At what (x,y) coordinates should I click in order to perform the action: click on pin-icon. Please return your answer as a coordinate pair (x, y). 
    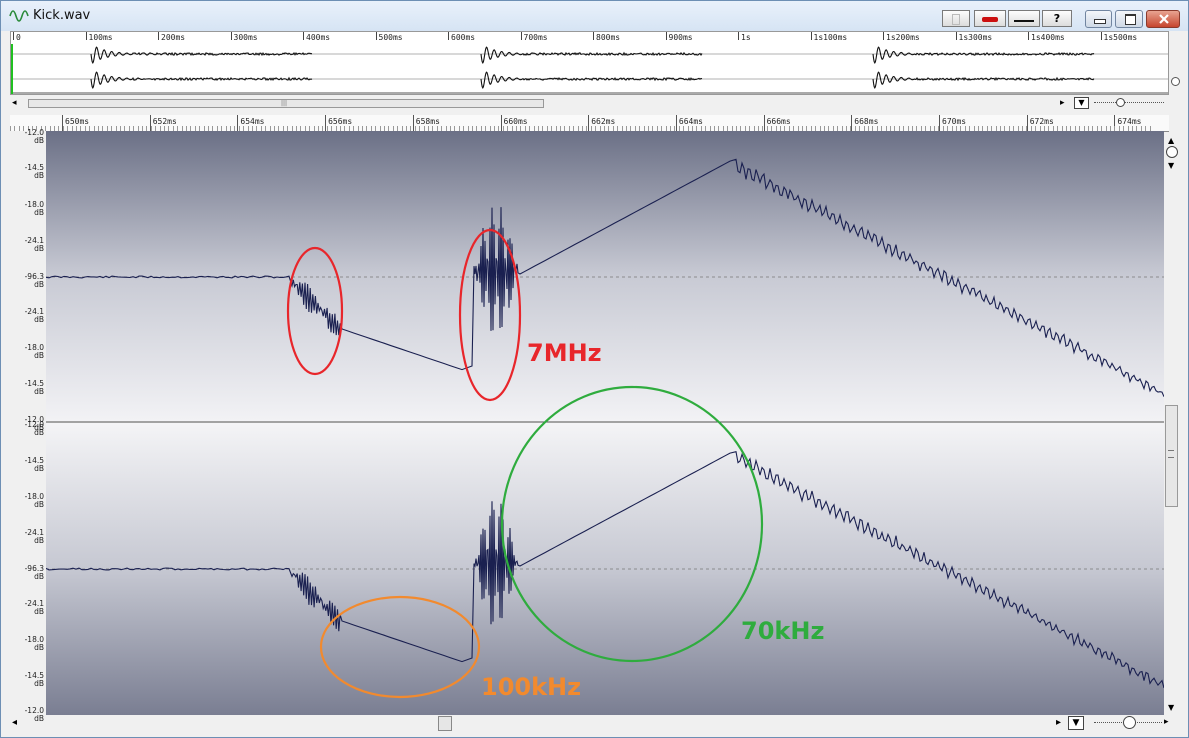
    Looking at the image, I should click on (956, 19).